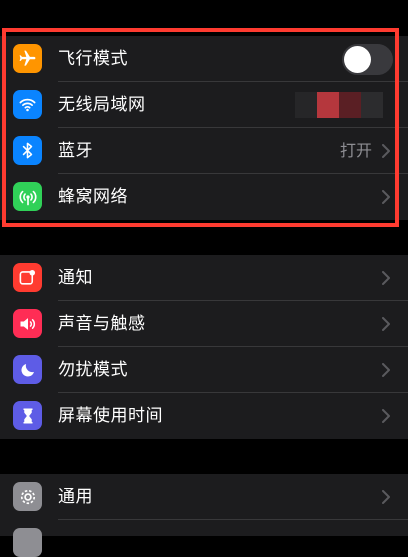  Describe the element at coordinates (204, 197) in the screenshot. I see `cellular-row: 蜂窝网络` at that location.